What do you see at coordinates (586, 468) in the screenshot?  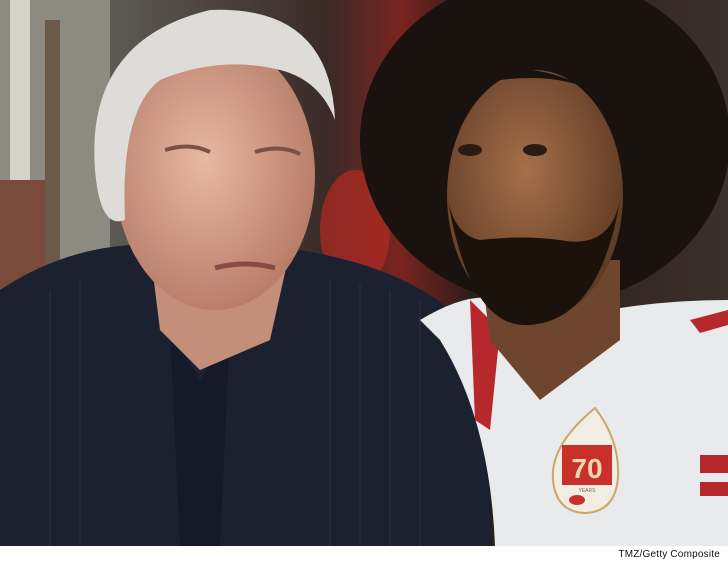 I see `patch-number: 70` at bounding box center [586, 468].